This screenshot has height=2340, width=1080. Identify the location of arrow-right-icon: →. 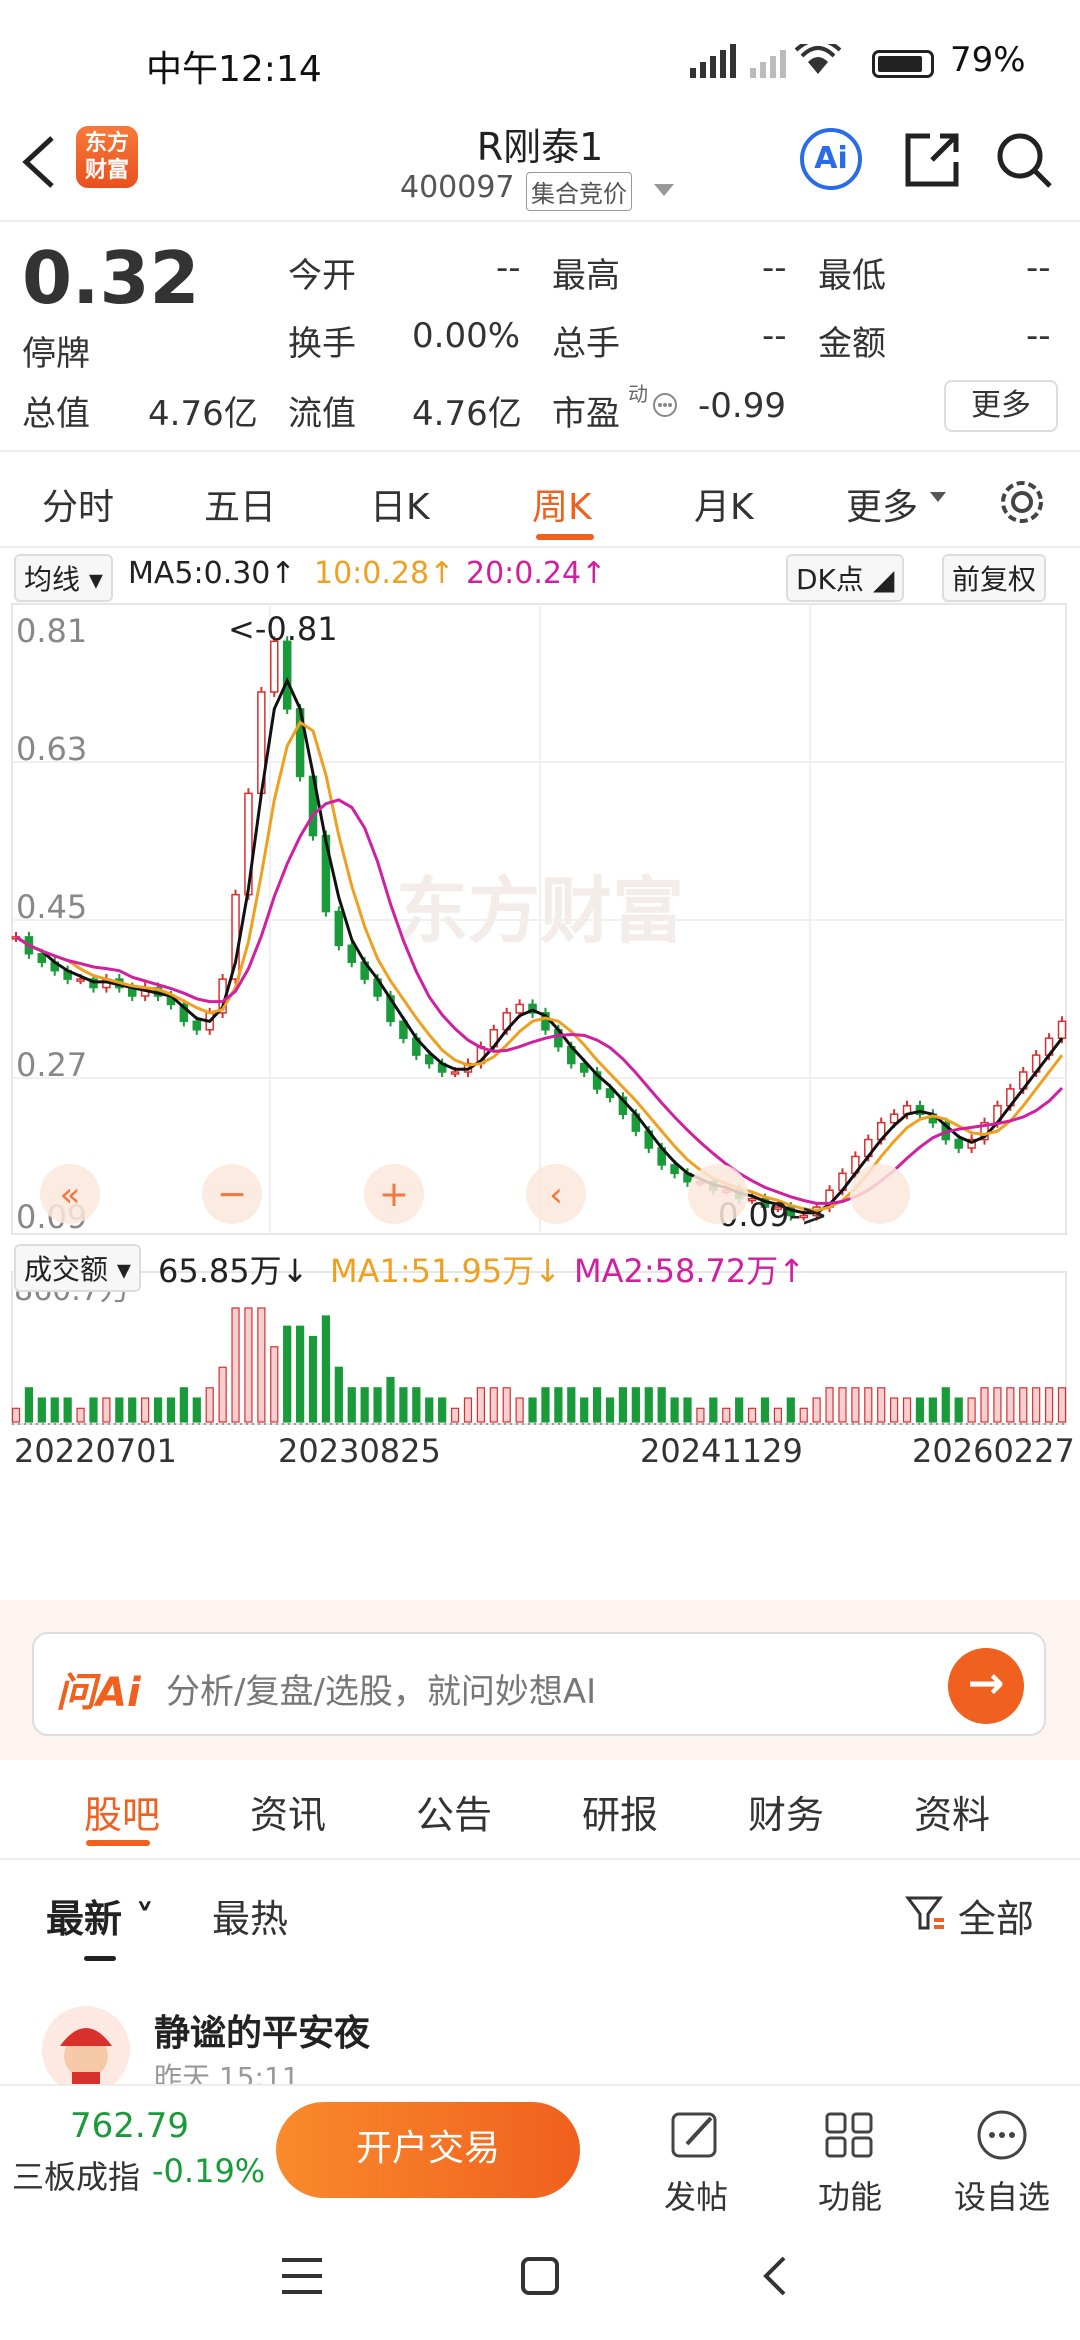
(986, 1686).